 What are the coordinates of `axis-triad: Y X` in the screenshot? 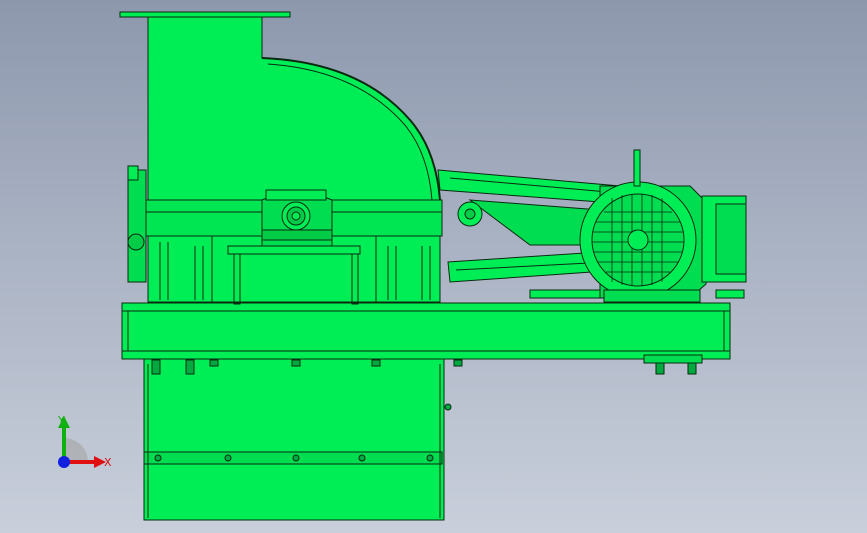 It's located at (80, 445).